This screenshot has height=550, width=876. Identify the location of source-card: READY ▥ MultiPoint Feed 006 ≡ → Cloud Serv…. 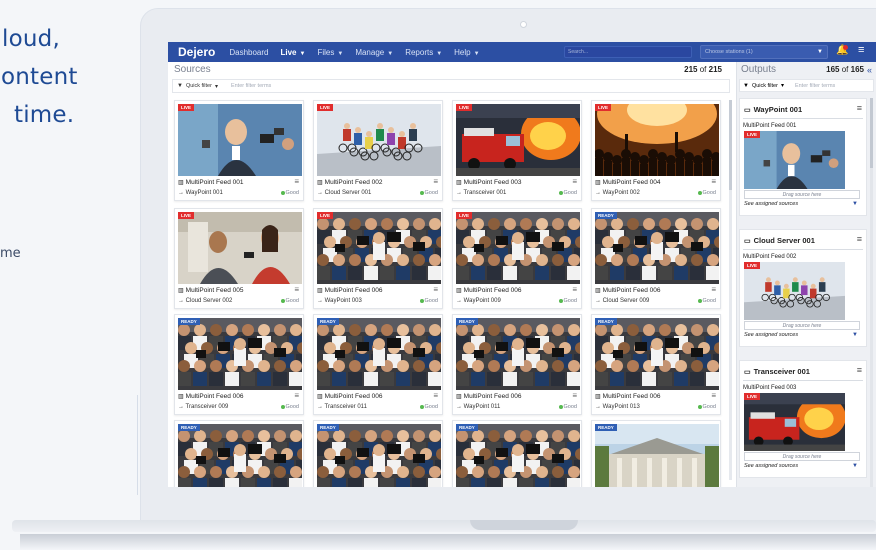
(656, 258).